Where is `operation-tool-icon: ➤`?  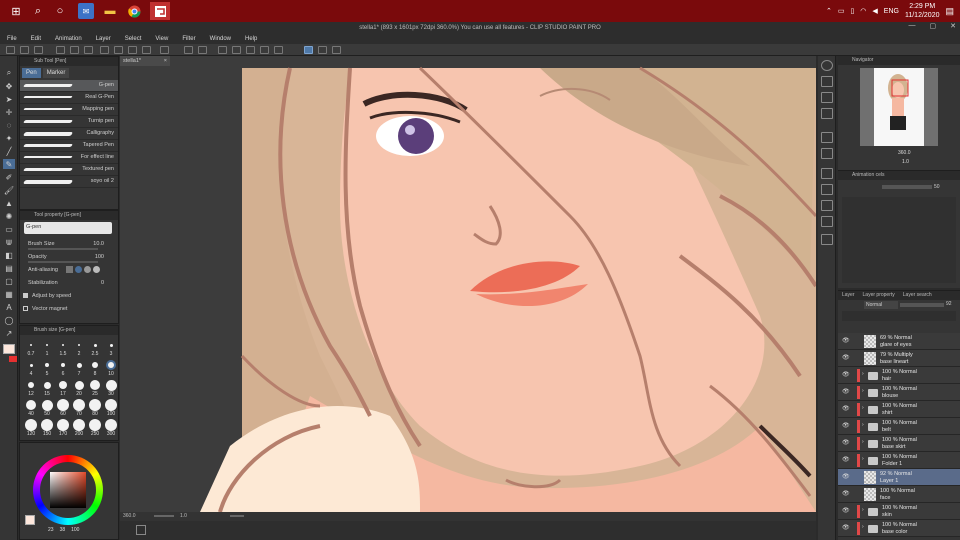 operation-tool-icon: ➤ is located at coordinates (9, 99).